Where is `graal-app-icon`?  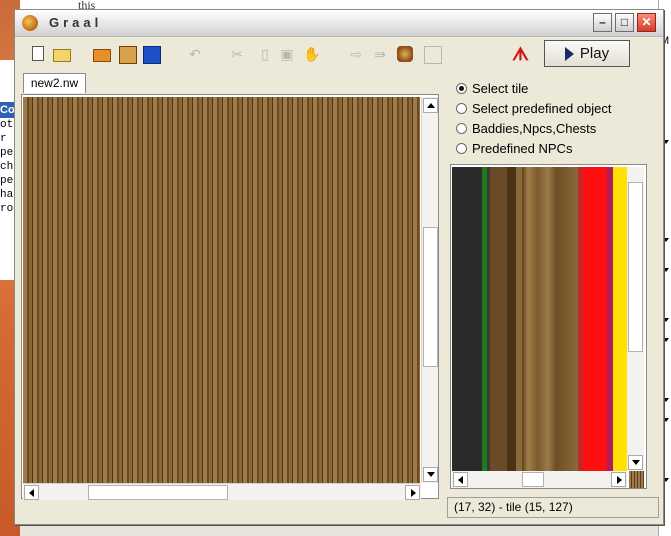 graal-app-icon is located at coordinates (30, 23).